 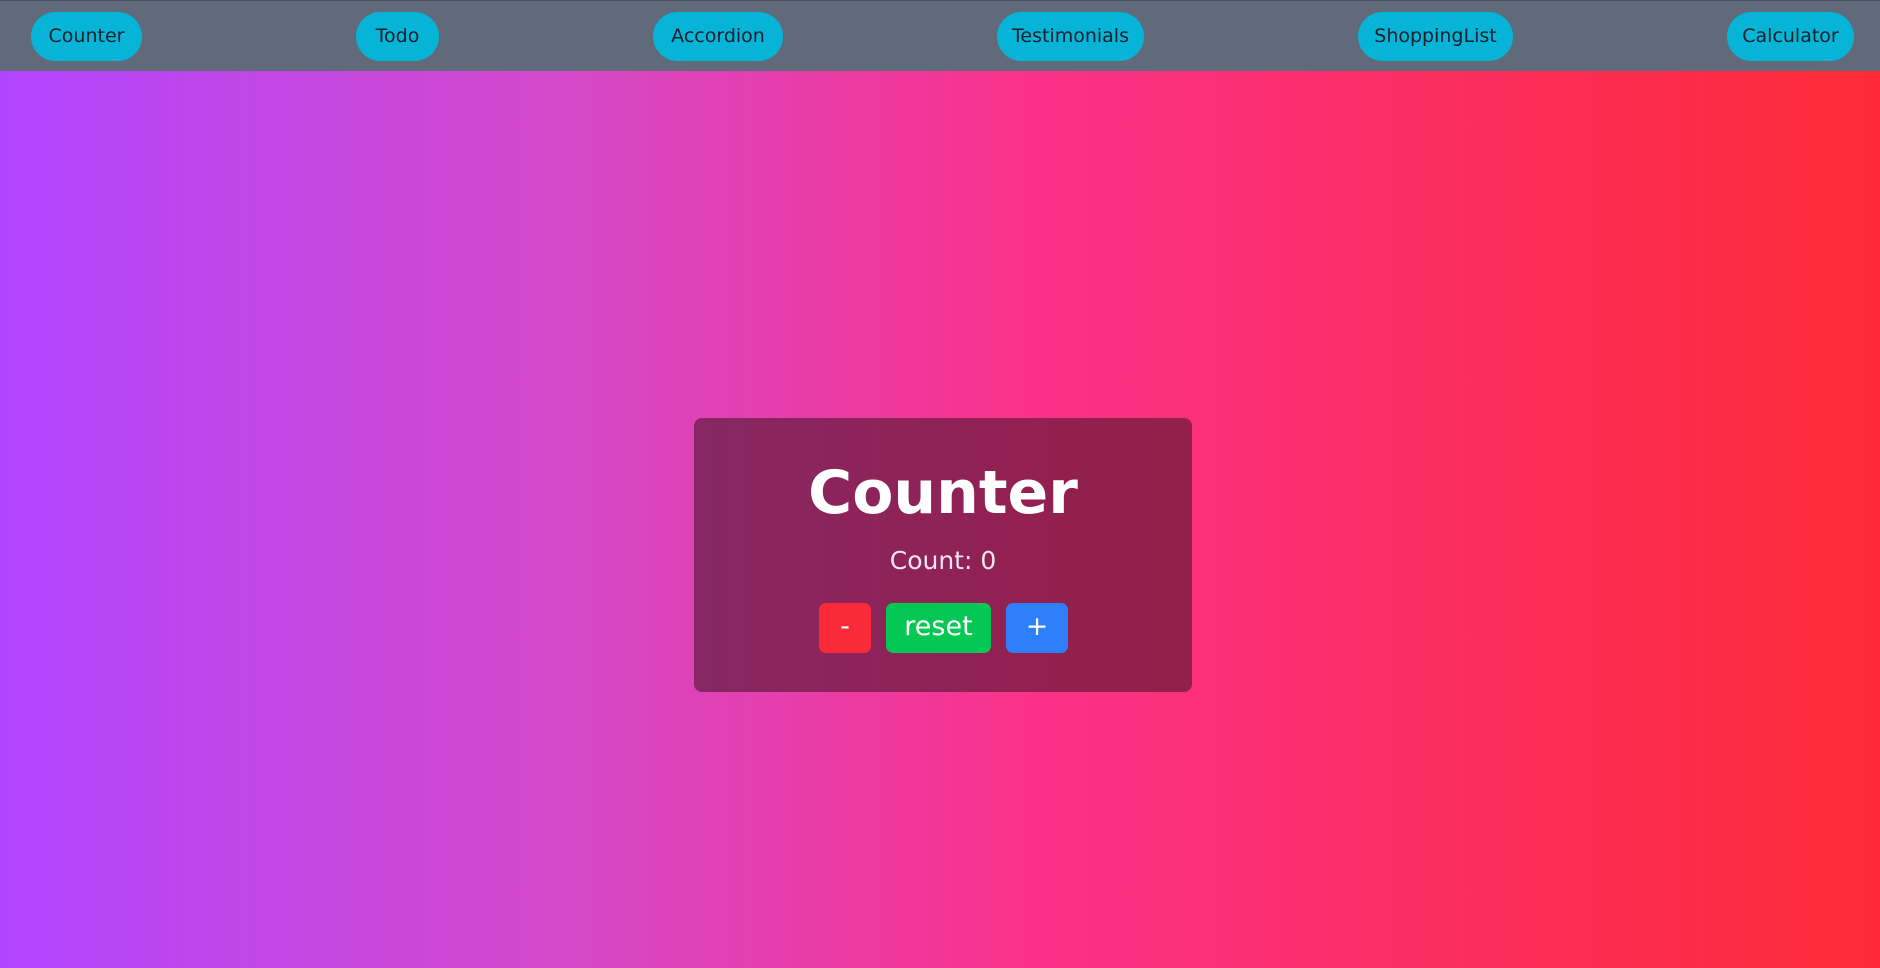 What do you see at coordinates (845, 628) in the screenshot?
I see `decrement-button: -` at bounding box center [845, 628].